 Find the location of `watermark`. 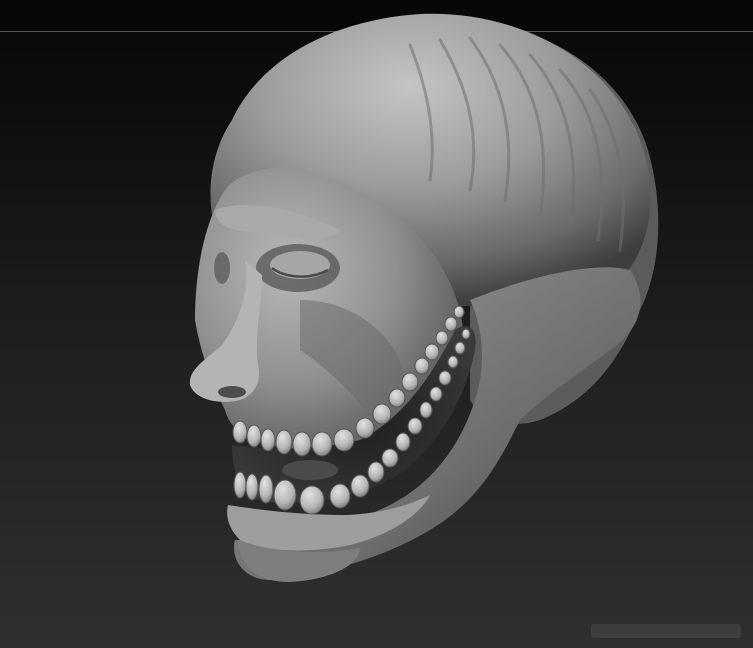

watermark is located at coordinates (666, 631).